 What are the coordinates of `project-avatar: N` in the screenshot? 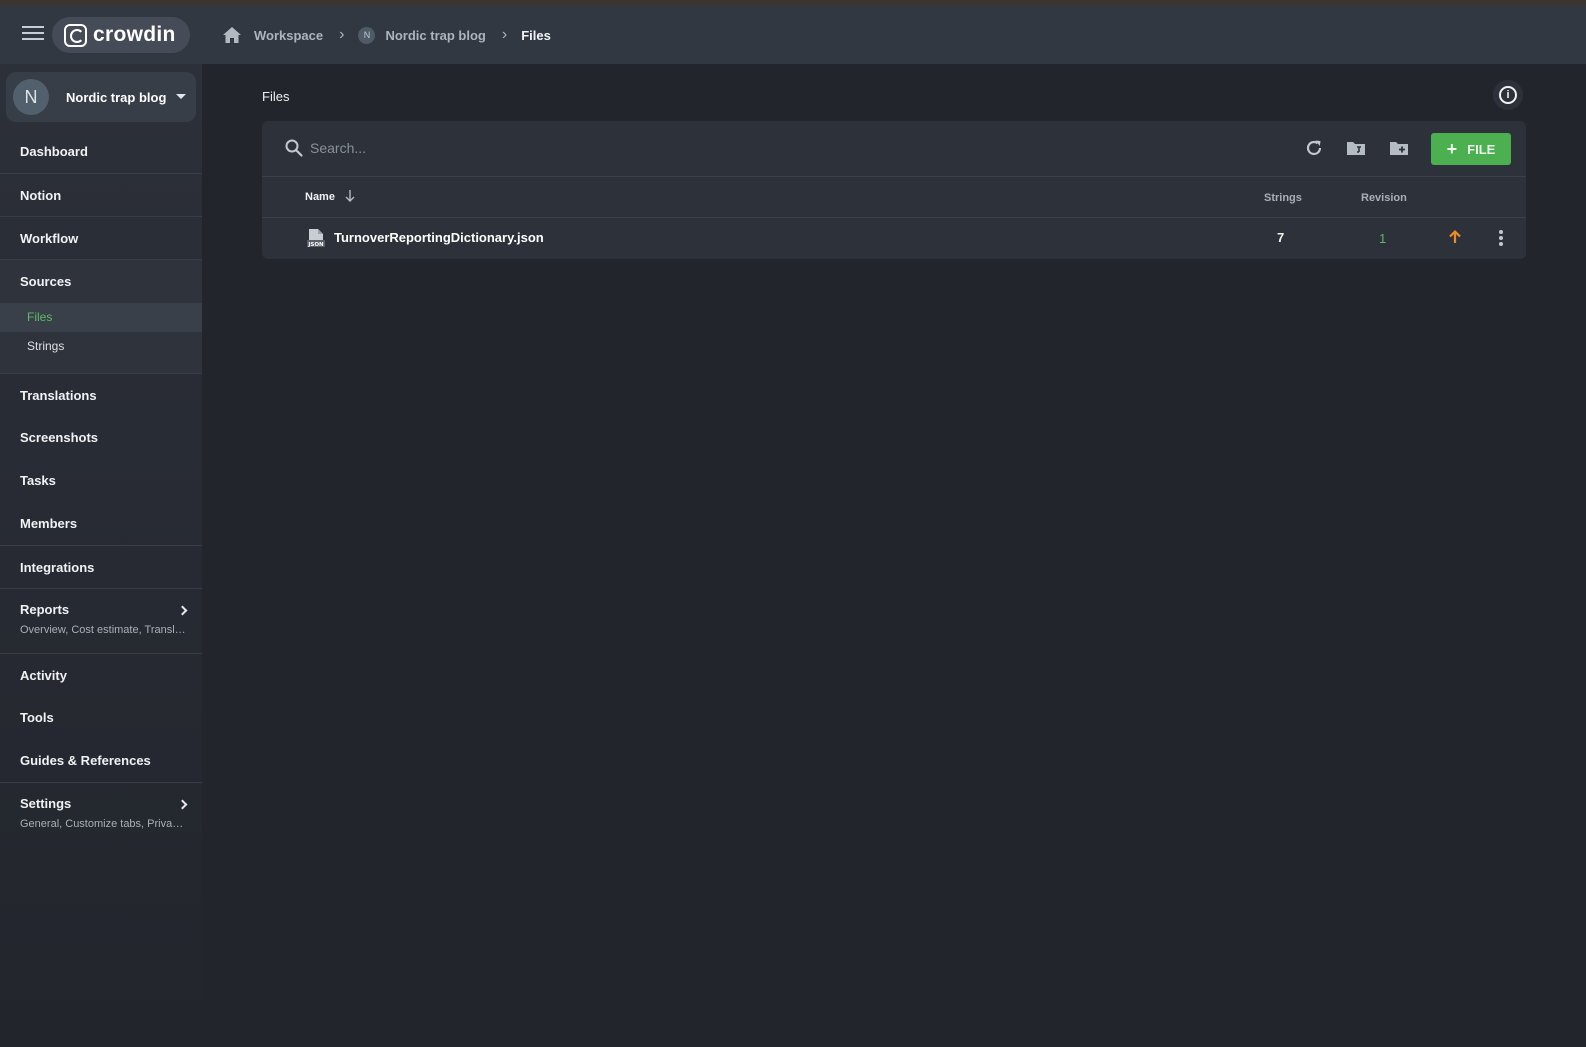 It's located at (31, 97).